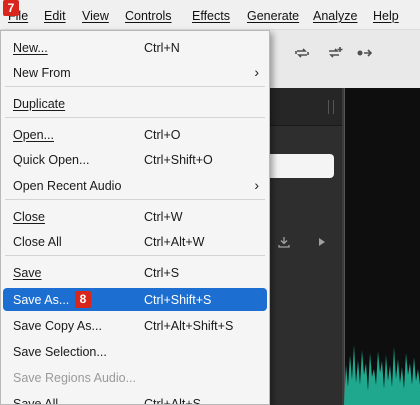  Describe the element at coordinates (37, 242) in the screenshot. I see `menu-item-label: Close All` at that location.